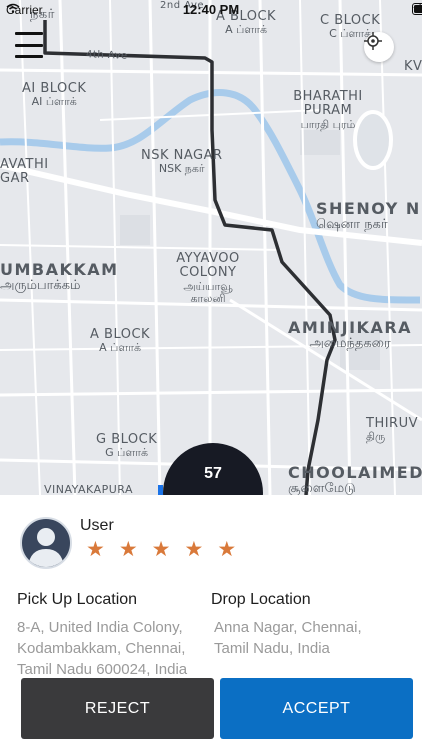 This screenshot has height=750, width=422. I want to click on drop-address: Anna Nagar, Chennai, Tamil Nadu, India, so click(288, 638).